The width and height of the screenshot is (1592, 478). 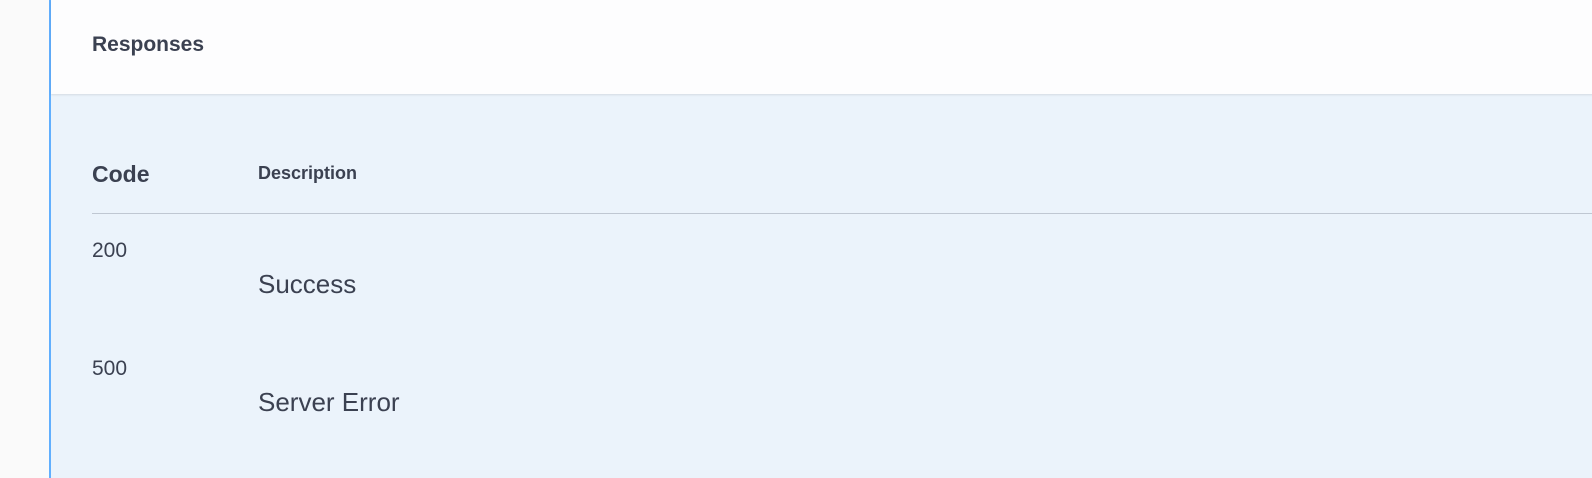 I want to click on column-header-code: Code, so click(x=121, y=174).